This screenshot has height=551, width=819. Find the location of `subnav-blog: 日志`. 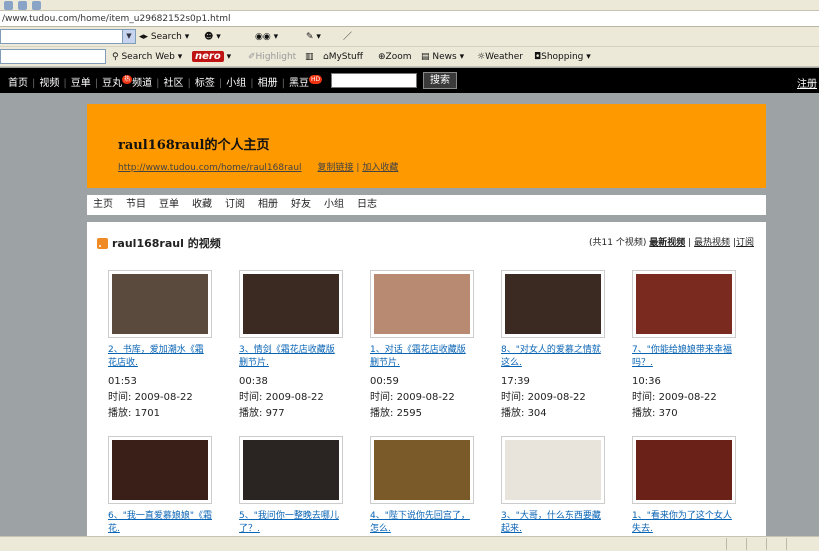

subnav-blog: 日志 is located at coordinates (367, 204).